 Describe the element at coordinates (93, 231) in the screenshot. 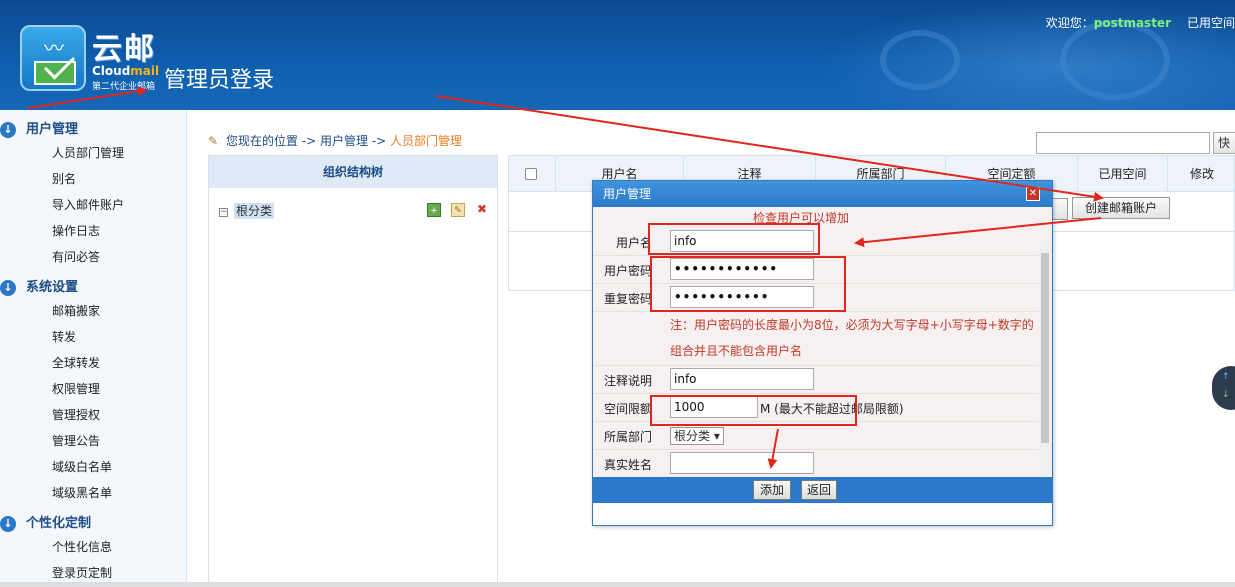

I see `sidebar-item-operation-log: 操作日志` at that location.